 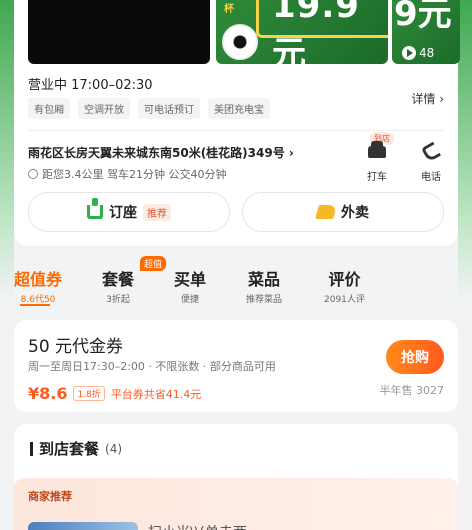 I want to click on section-title-text: 到店套餐, so click(x=69, y=449).